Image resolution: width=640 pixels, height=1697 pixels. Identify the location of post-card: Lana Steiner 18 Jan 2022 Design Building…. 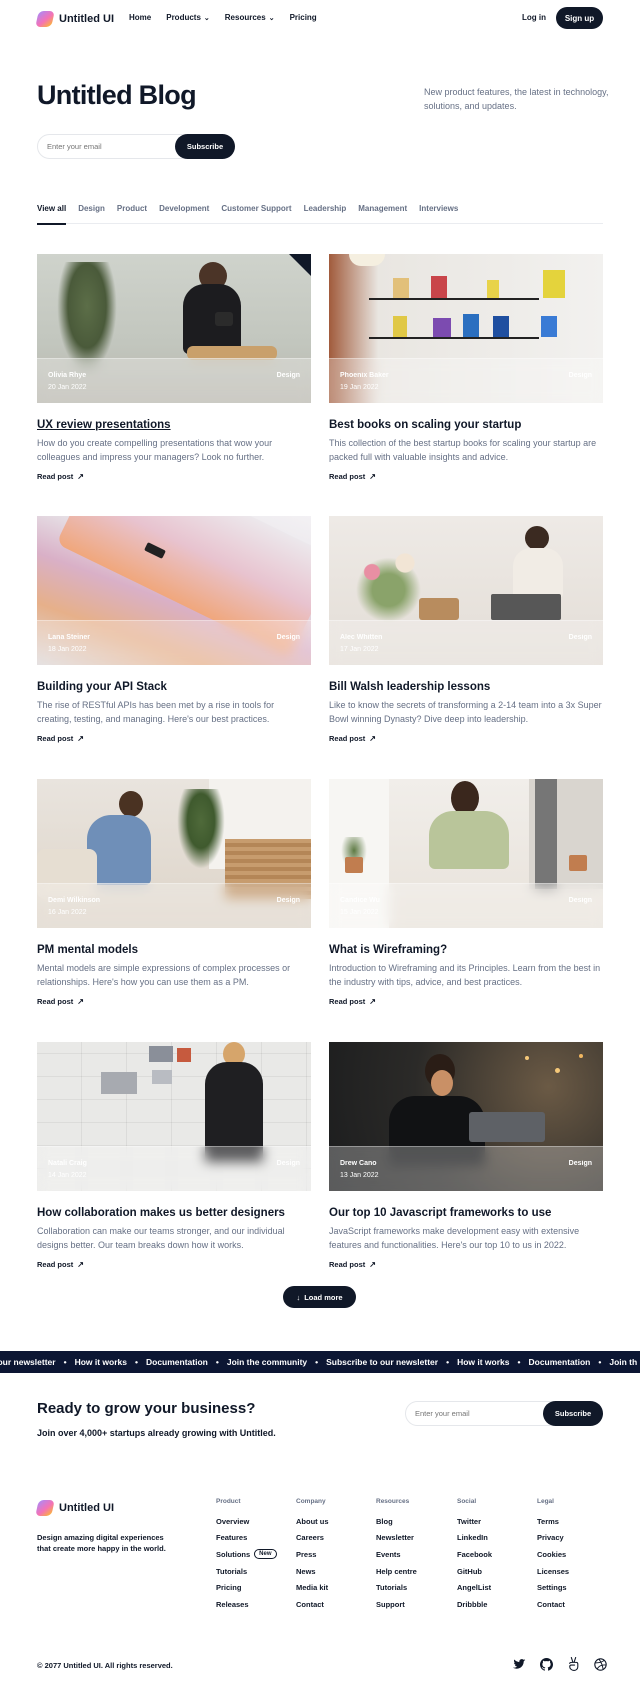
(174, 629).